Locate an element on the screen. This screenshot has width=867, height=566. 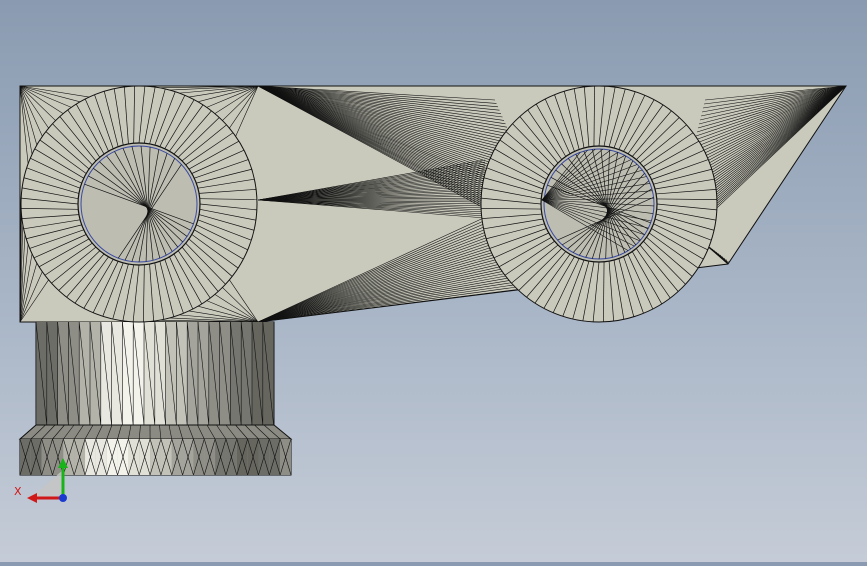
right-boss is located at coordinates (599, 204).